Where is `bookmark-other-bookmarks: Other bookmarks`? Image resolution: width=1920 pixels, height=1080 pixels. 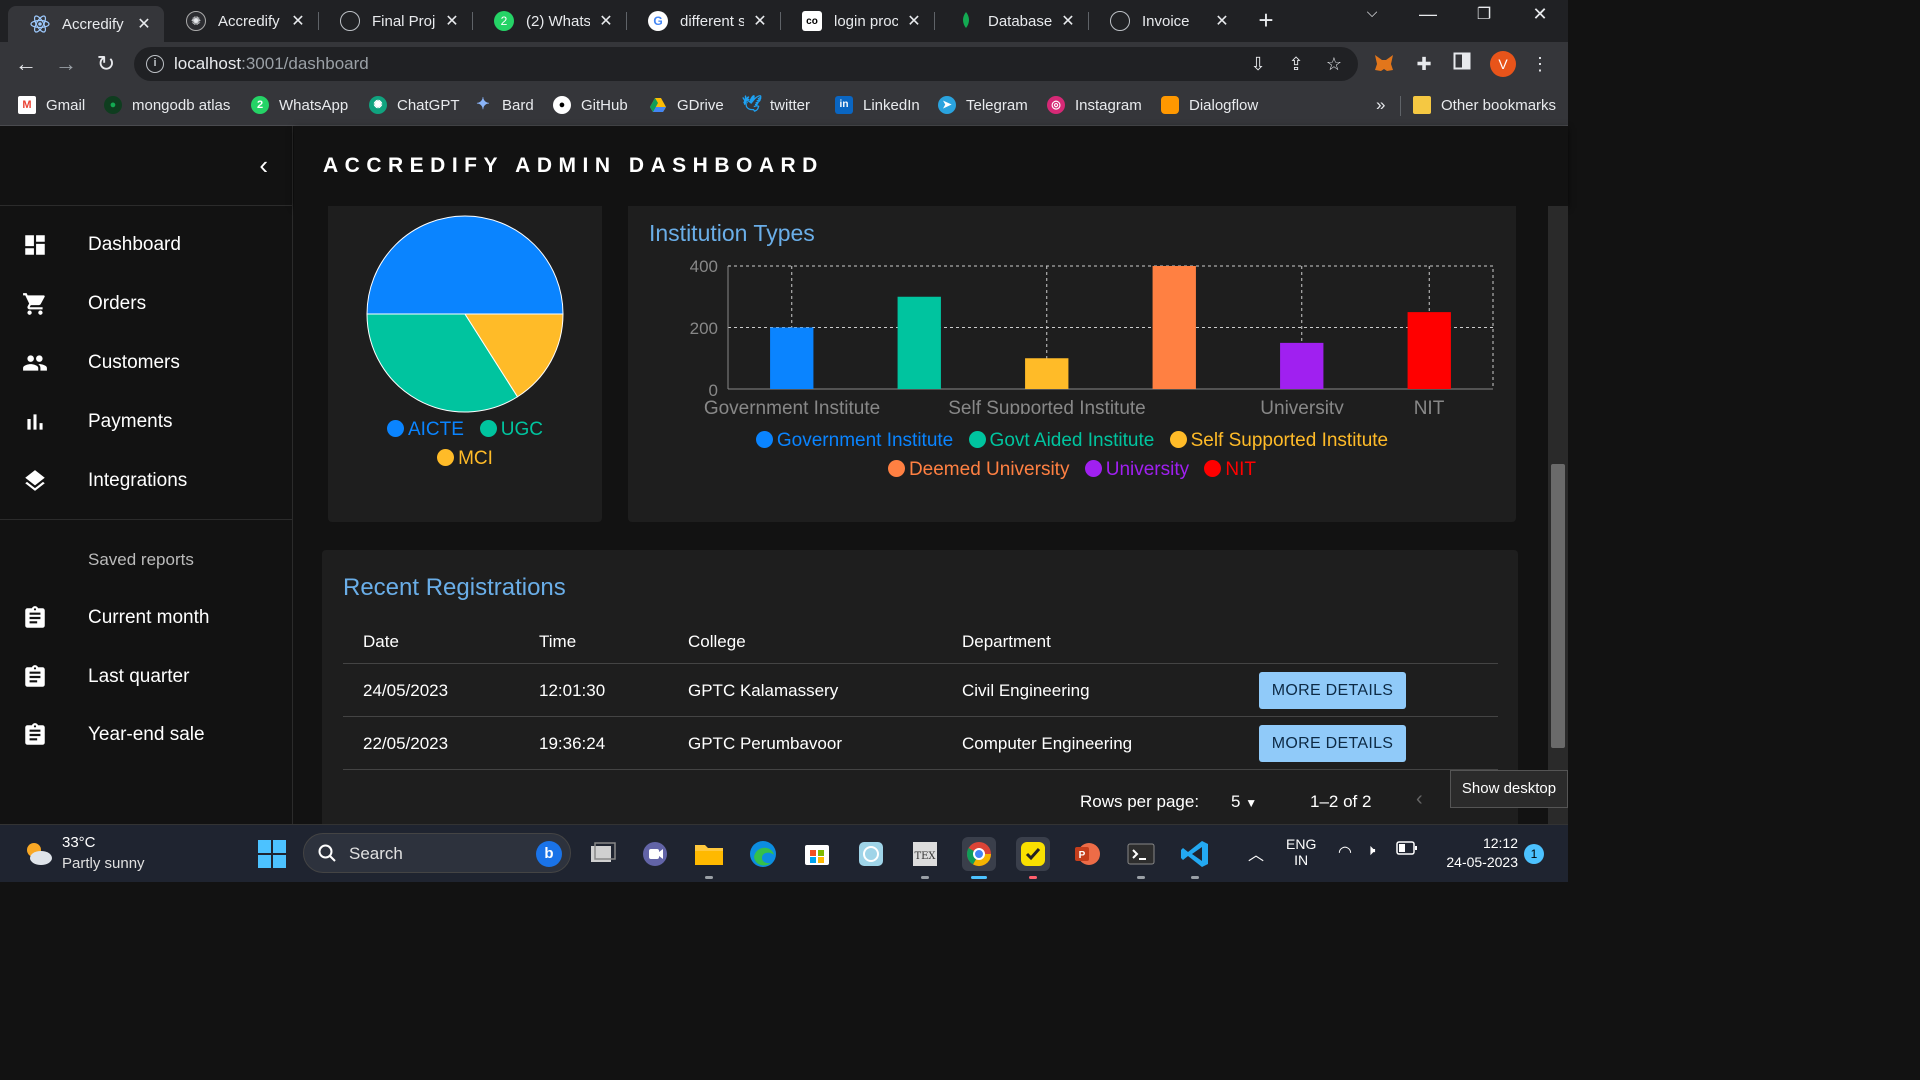
bookmark-other-bookmarks: Other bookmarks is located at coordinates (1484, 105).